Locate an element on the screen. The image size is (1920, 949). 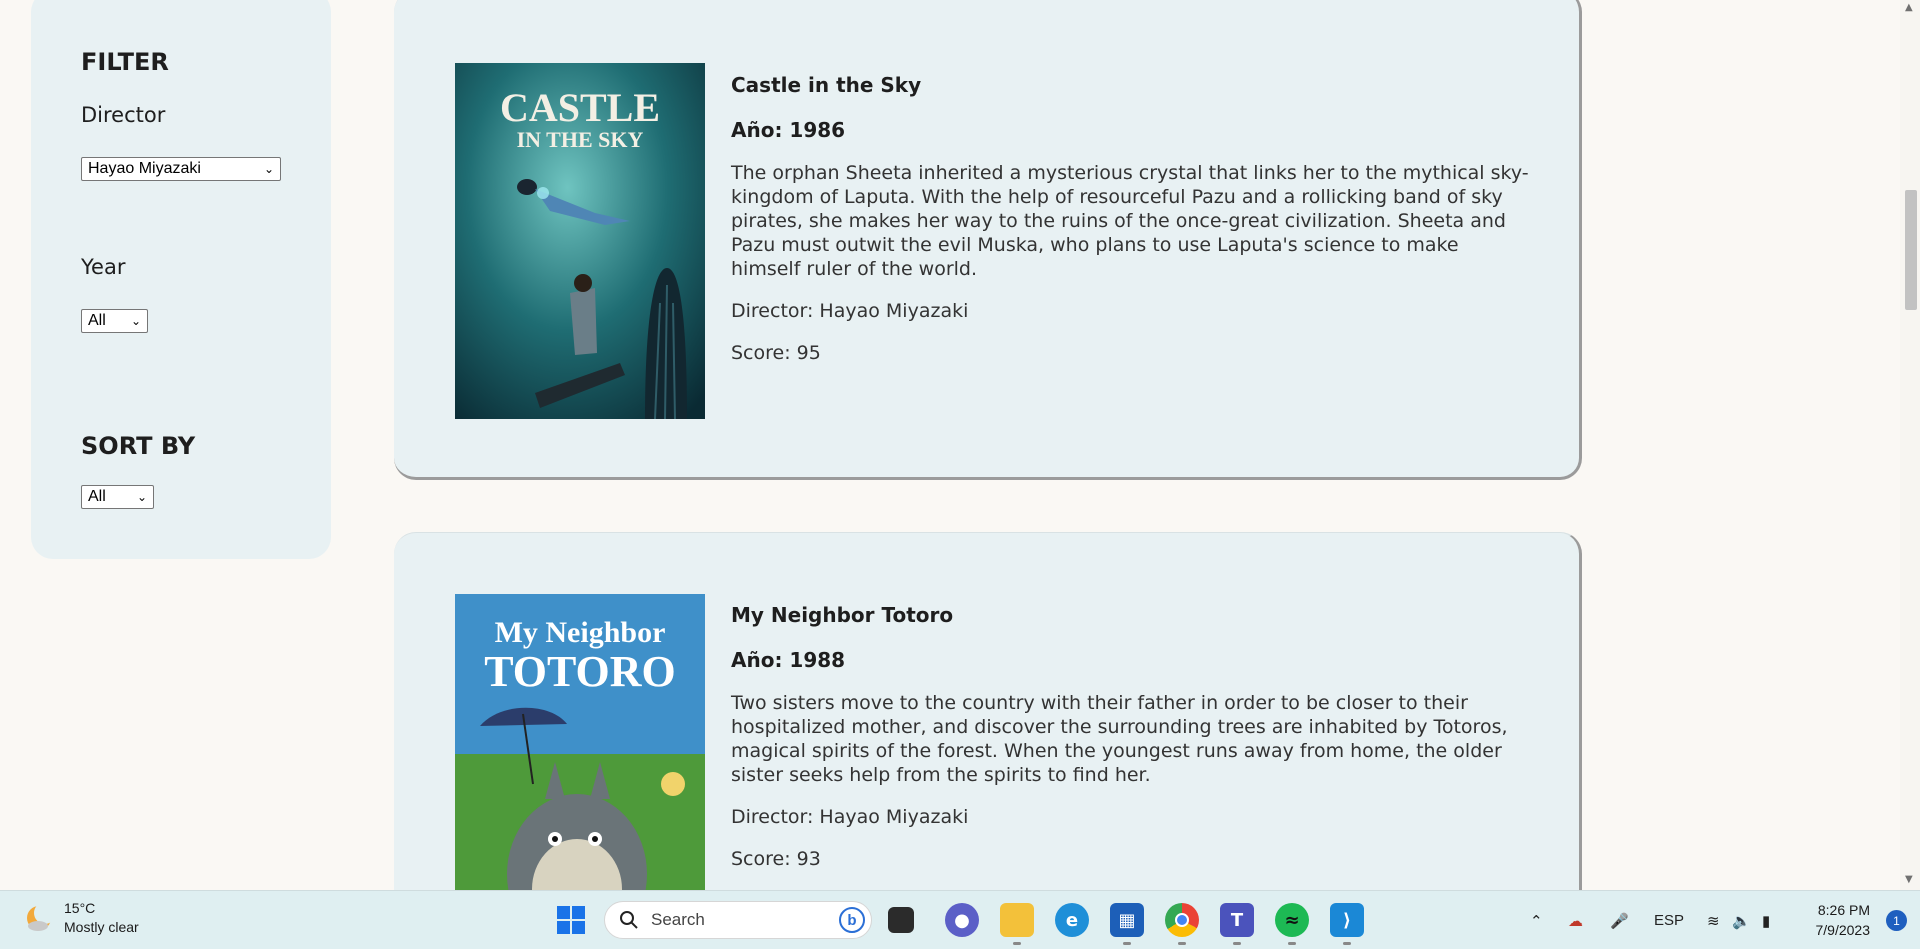
language-indicator: ESP is located at coordinates (1669, 920).